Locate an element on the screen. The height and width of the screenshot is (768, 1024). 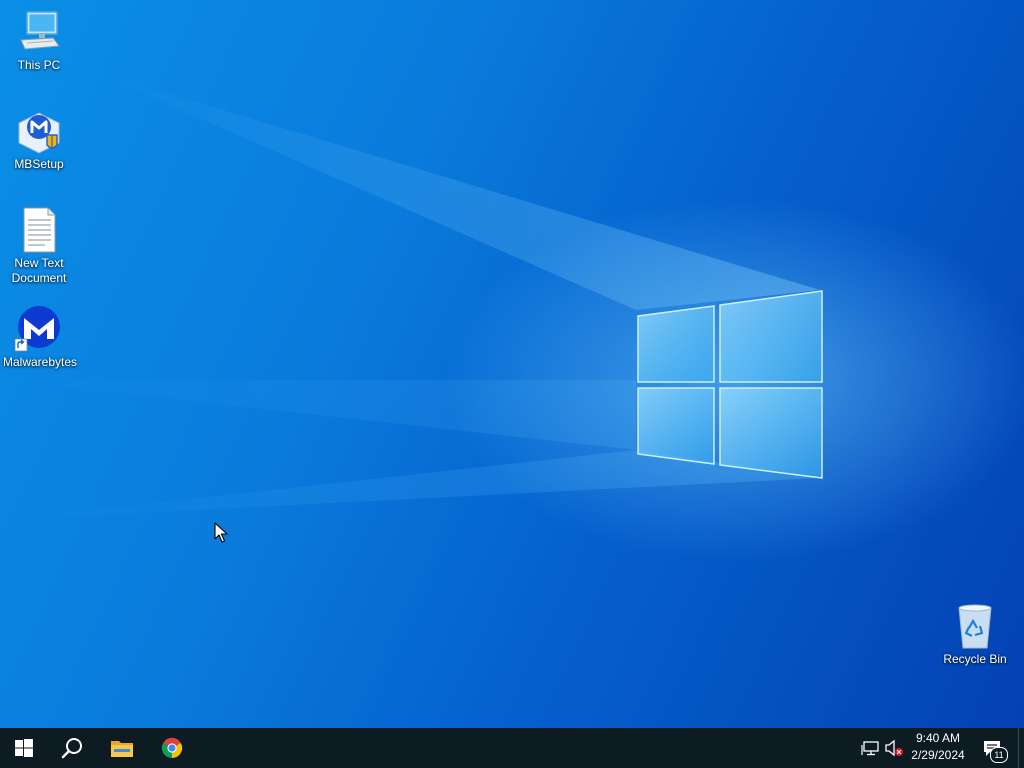
desktop-icon-this-pc: This PC is located at coordinates (39, 40).